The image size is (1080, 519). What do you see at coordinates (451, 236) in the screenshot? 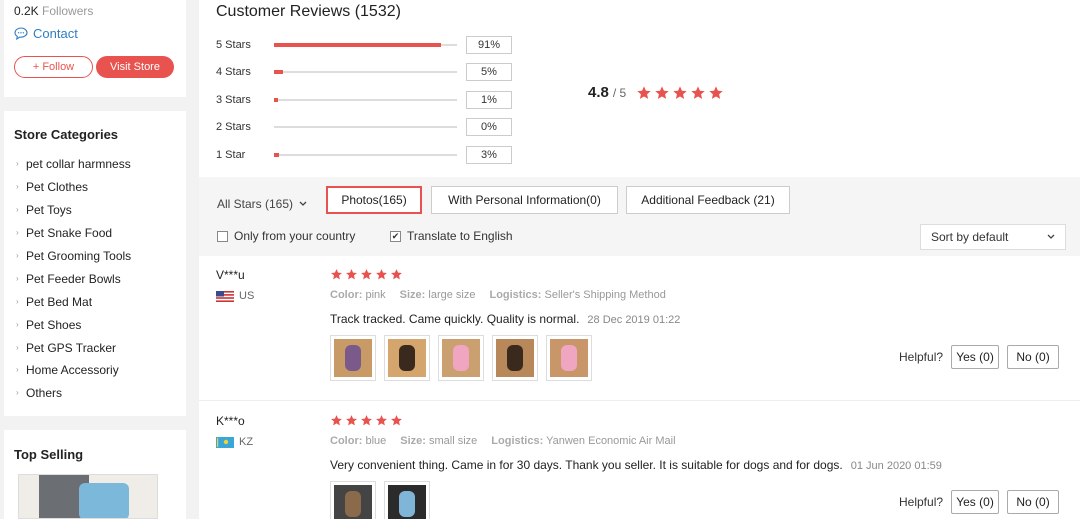
I see `translate-checkbox: ✔ Translate to English` at bounding box center [451, 236].